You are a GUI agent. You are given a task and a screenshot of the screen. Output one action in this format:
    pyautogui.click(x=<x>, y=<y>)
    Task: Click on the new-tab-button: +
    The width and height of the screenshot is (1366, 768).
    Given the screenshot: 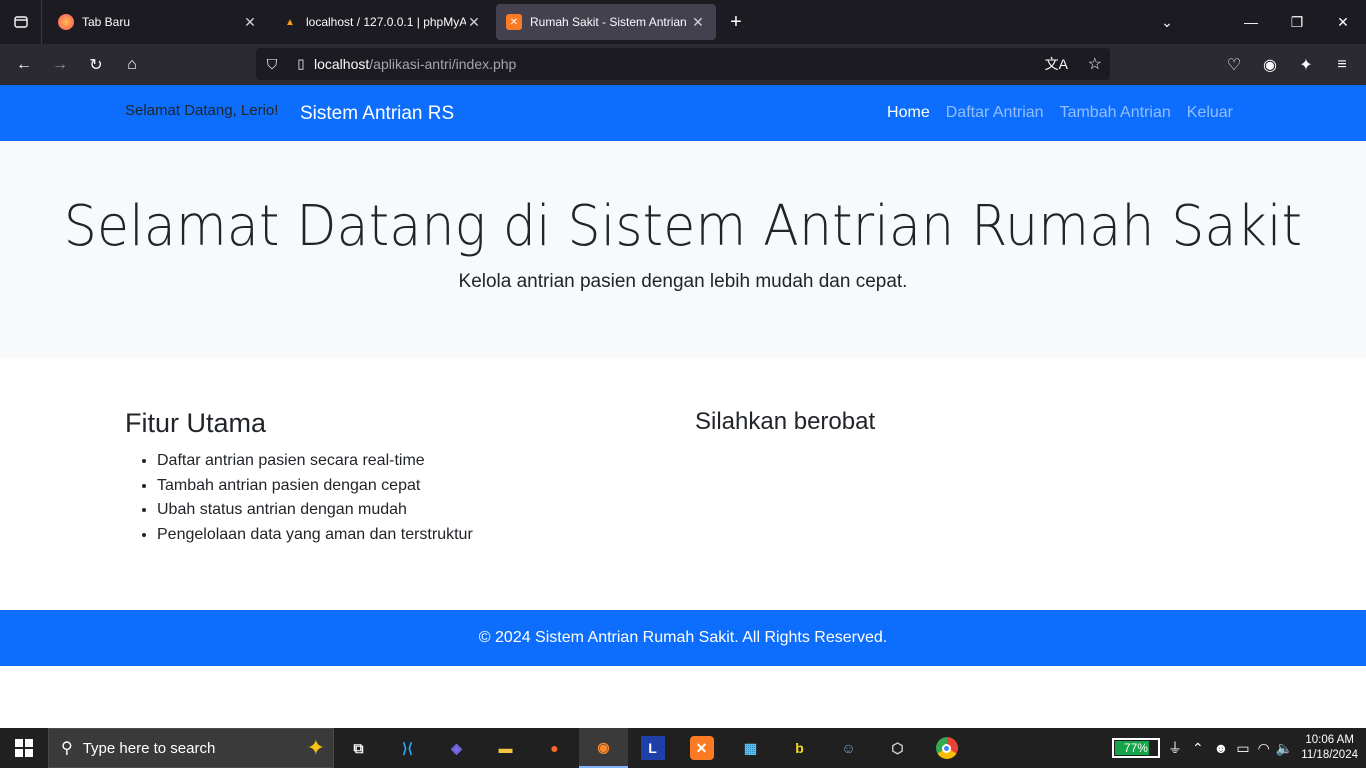 What is the action you would take?
    pyautogui.click(x=736, y=22)
    